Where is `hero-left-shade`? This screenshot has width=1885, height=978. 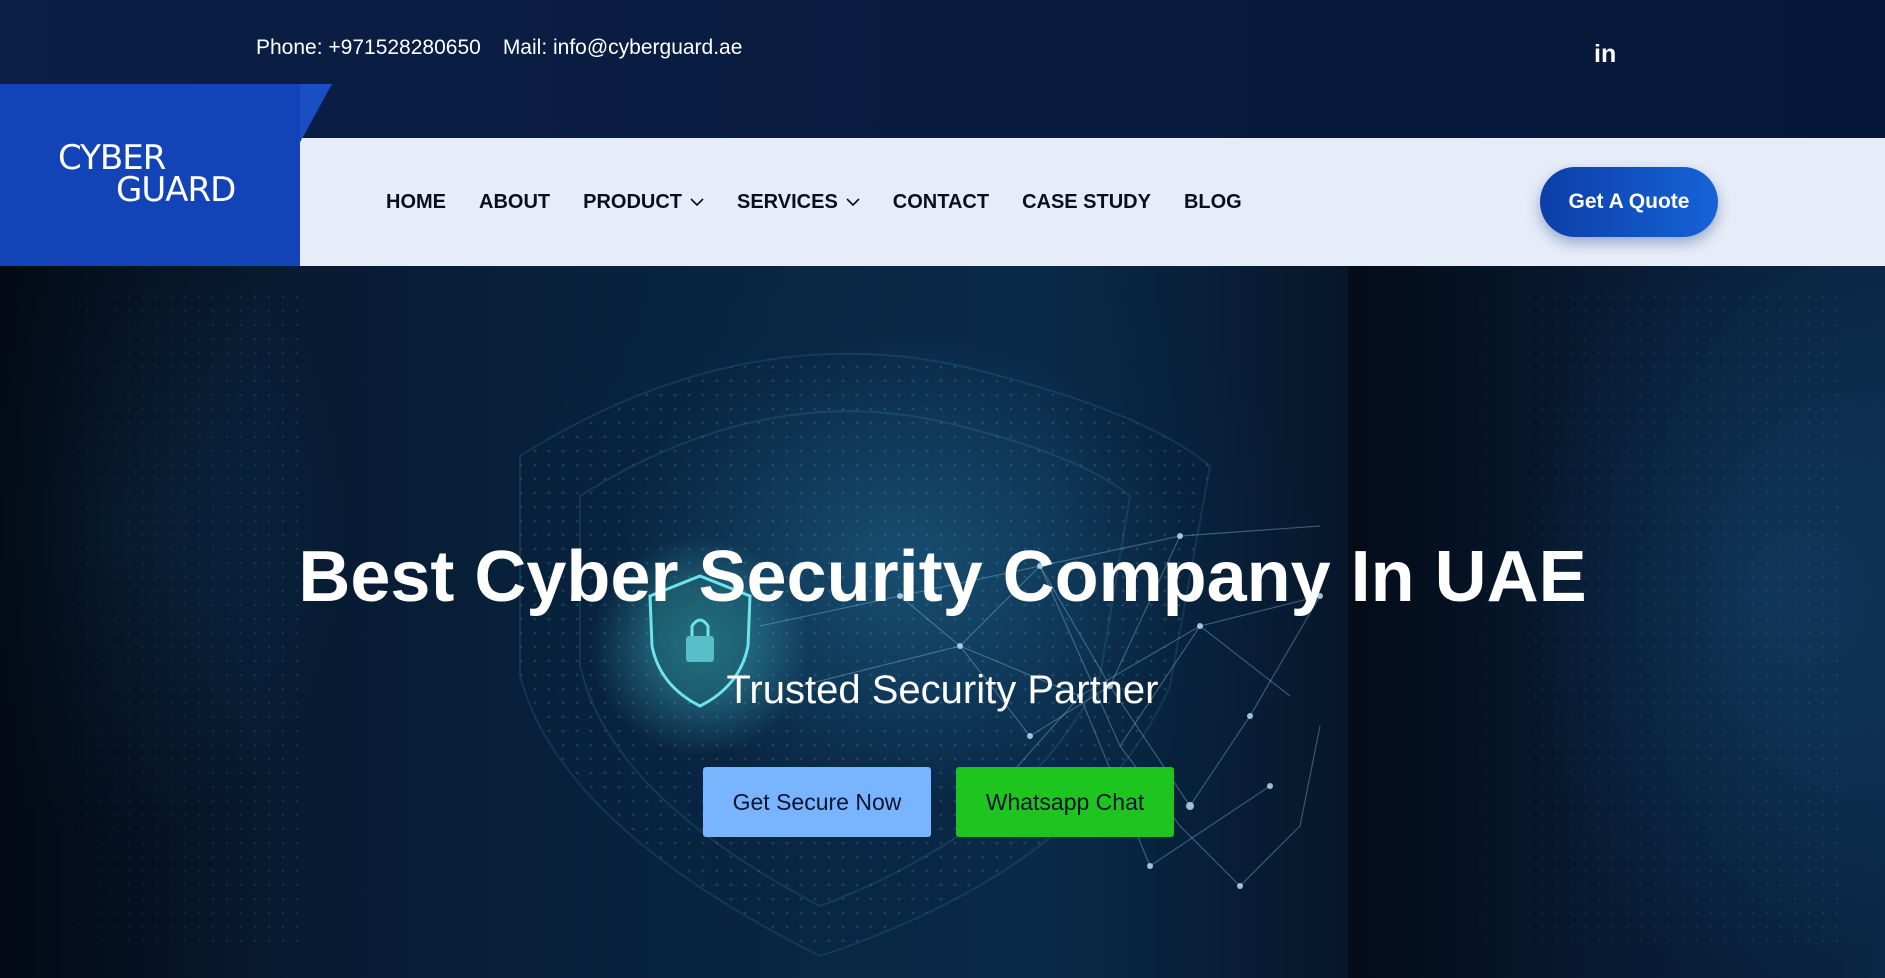 hero-left-shade is located at coordinates (130, 622).